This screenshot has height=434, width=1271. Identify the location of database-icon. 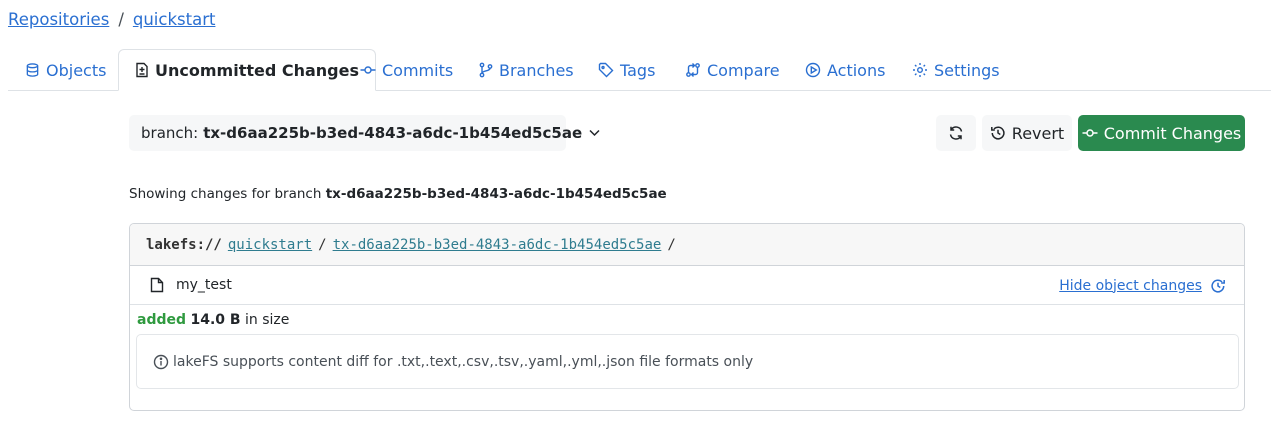
(32, 70).